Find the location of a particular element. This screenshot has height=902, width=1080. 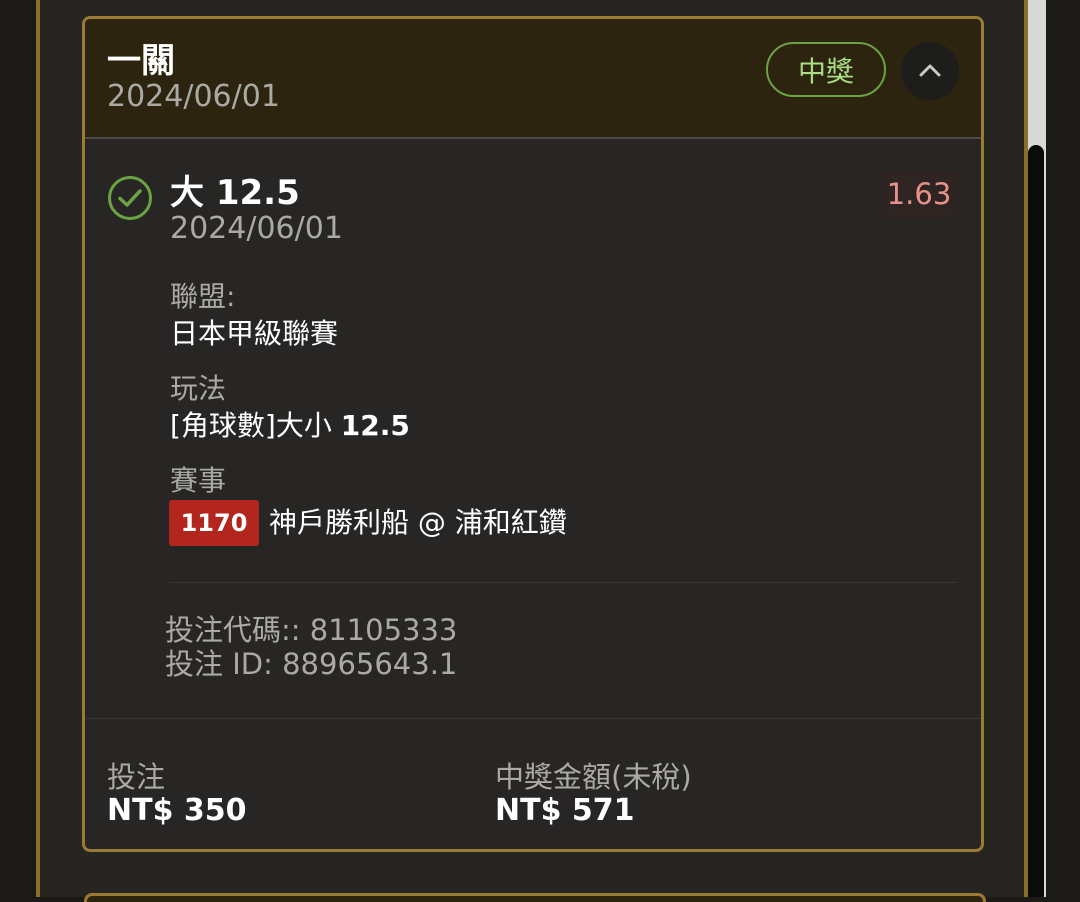

league-label: 聯盟: is located at coordinates (203, 296).